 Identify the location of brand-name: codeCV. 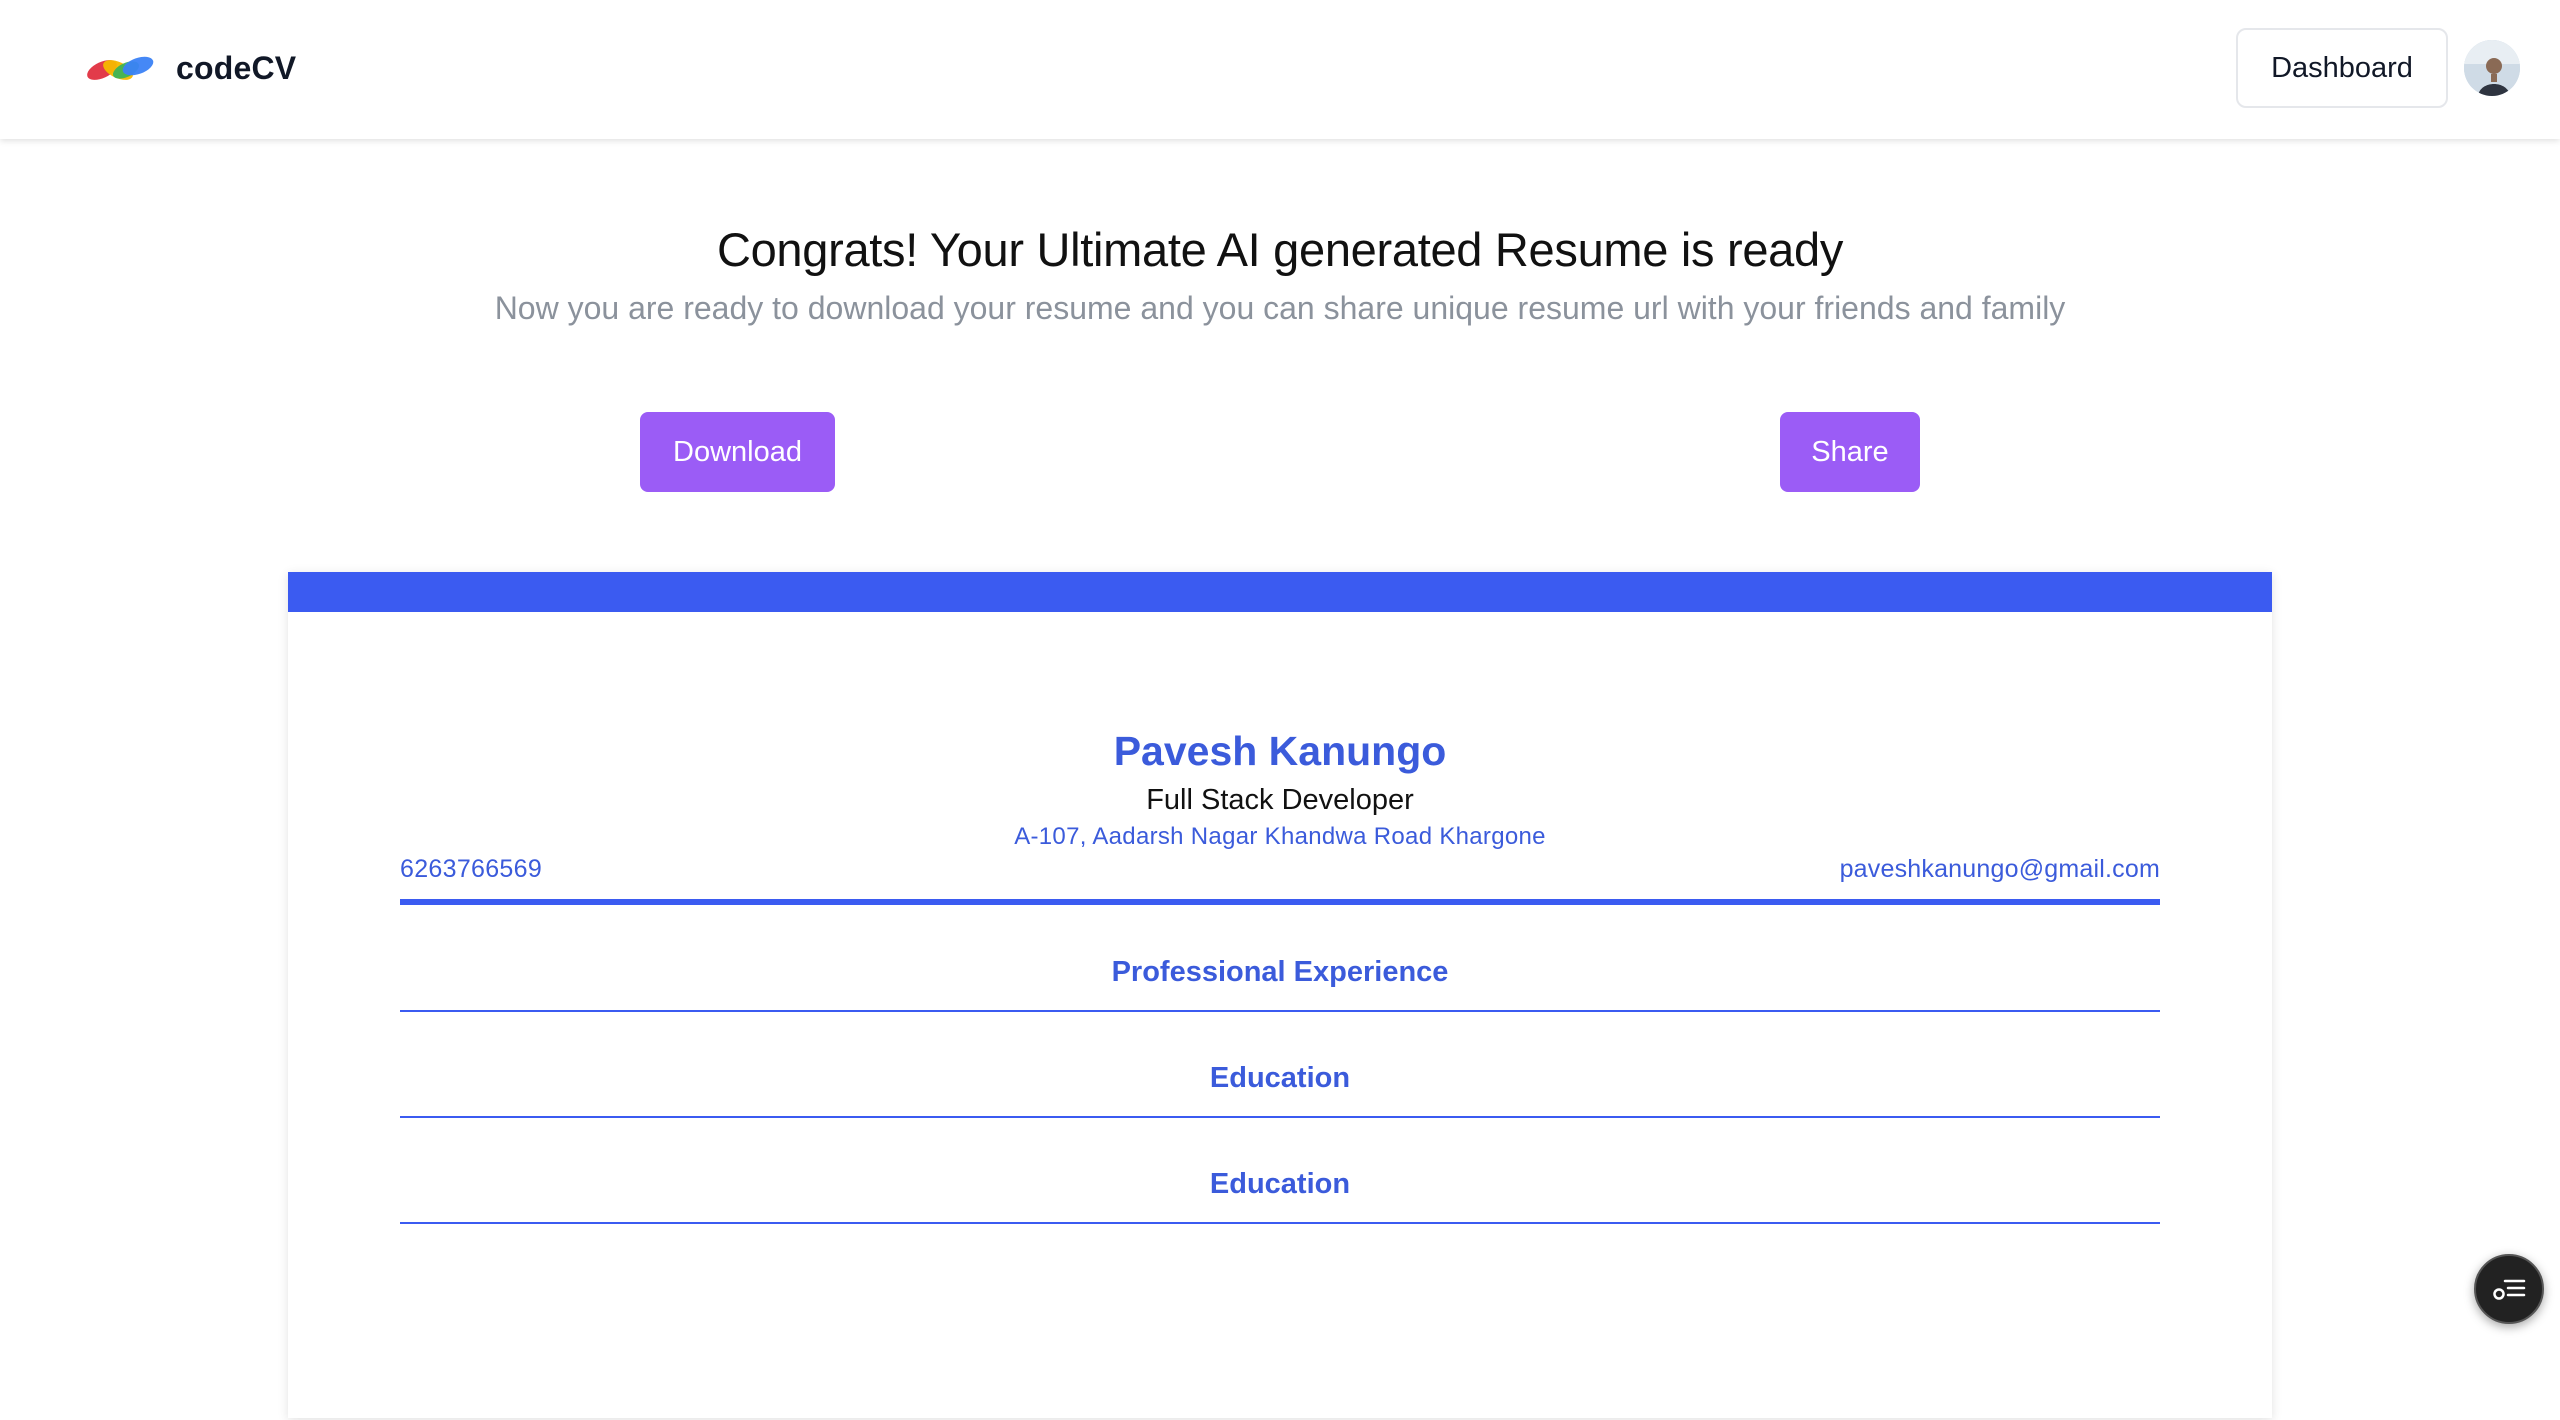
(236, 67).